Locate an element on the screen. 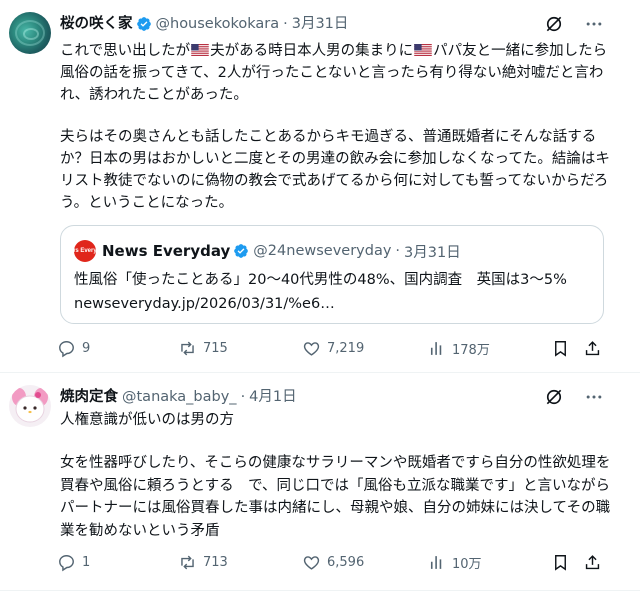  views-count: 178万 is located at coordinates (471, 350).